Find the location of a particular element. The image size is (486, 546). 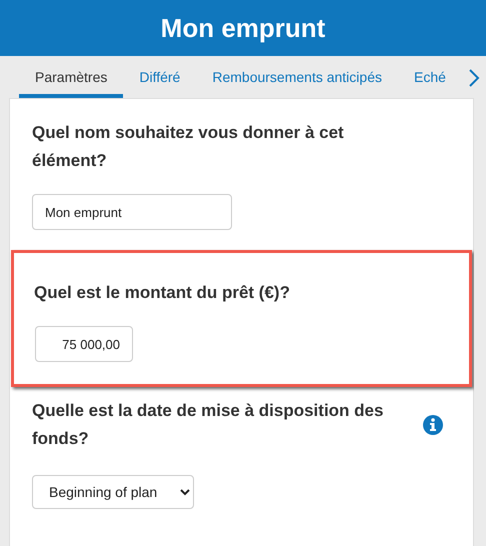

chevron-right-icon is located at coordinates (474, 78).